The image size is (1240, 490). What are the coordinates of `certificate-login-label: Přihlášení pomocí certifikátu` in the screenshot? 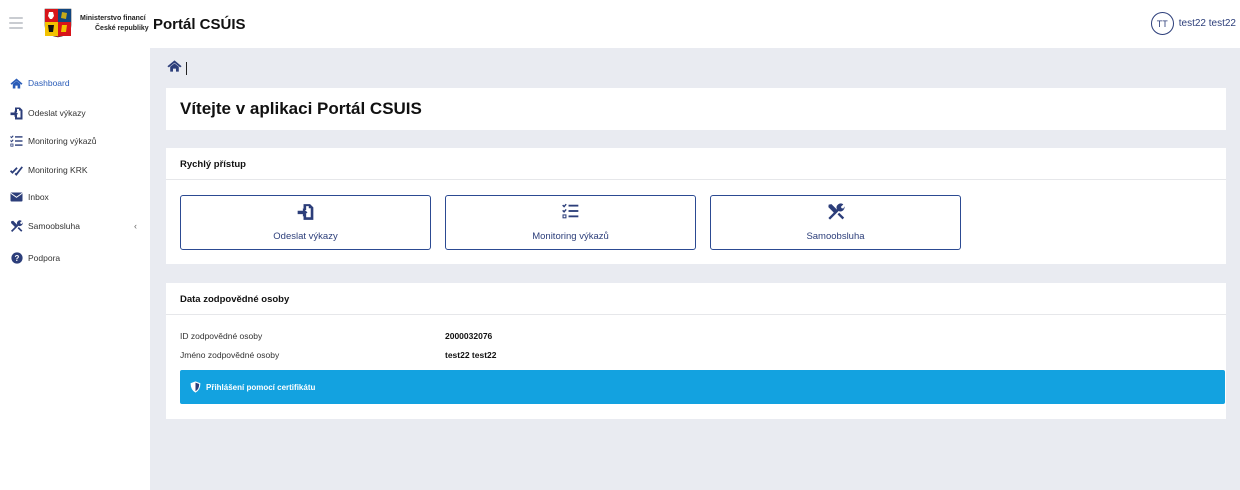 It's located at (261, 387).